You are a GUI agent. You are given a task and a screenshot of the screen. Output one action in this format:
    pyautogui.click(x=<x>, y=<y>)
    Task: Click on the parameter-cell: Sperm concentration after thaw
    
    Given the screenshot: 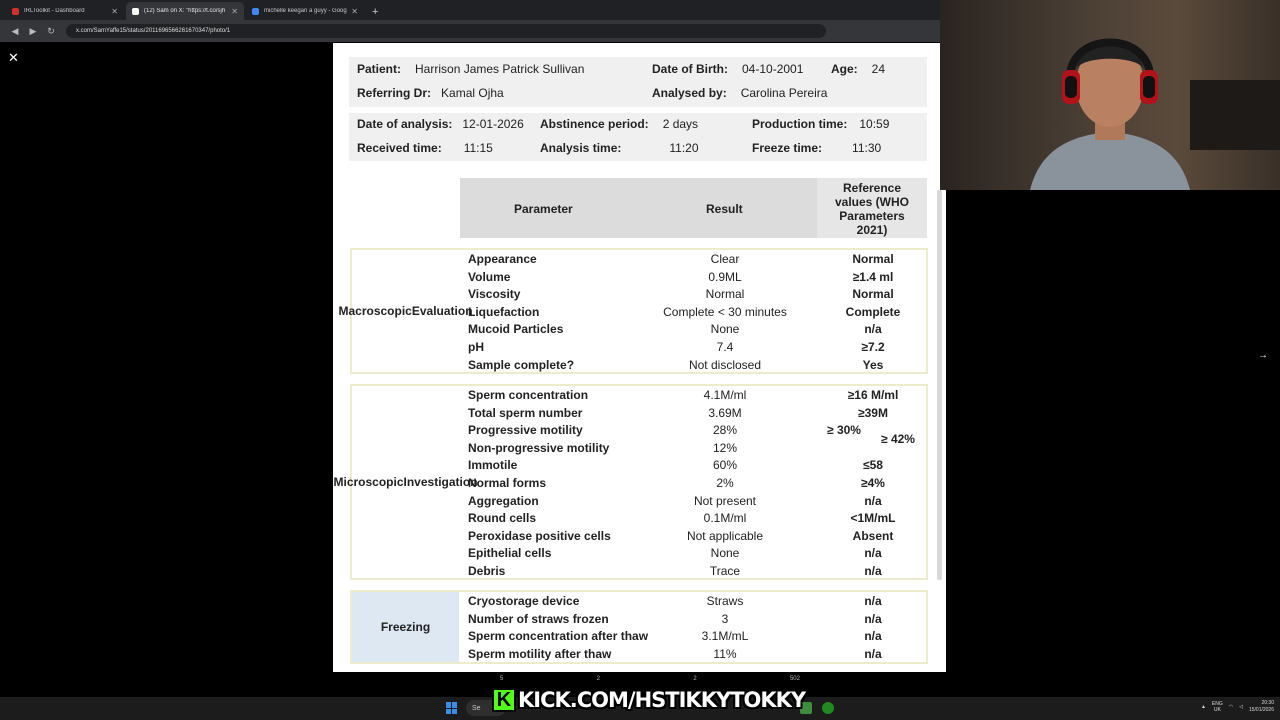 What is the action you would take?
    pyautogui.click(x=558, y=636)
    